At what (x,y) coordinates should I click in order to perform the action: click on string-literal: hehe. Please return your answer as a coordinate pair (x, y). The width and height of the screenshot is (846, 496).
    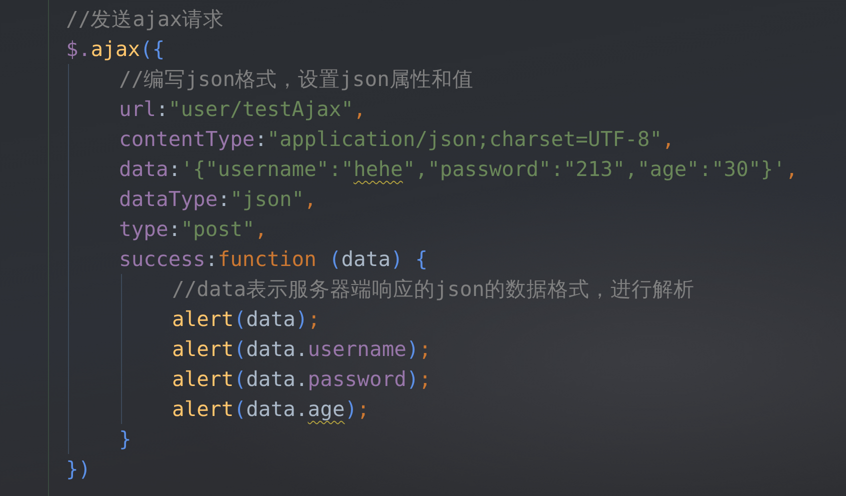
    Looking at the image, I should click on (378, 169).